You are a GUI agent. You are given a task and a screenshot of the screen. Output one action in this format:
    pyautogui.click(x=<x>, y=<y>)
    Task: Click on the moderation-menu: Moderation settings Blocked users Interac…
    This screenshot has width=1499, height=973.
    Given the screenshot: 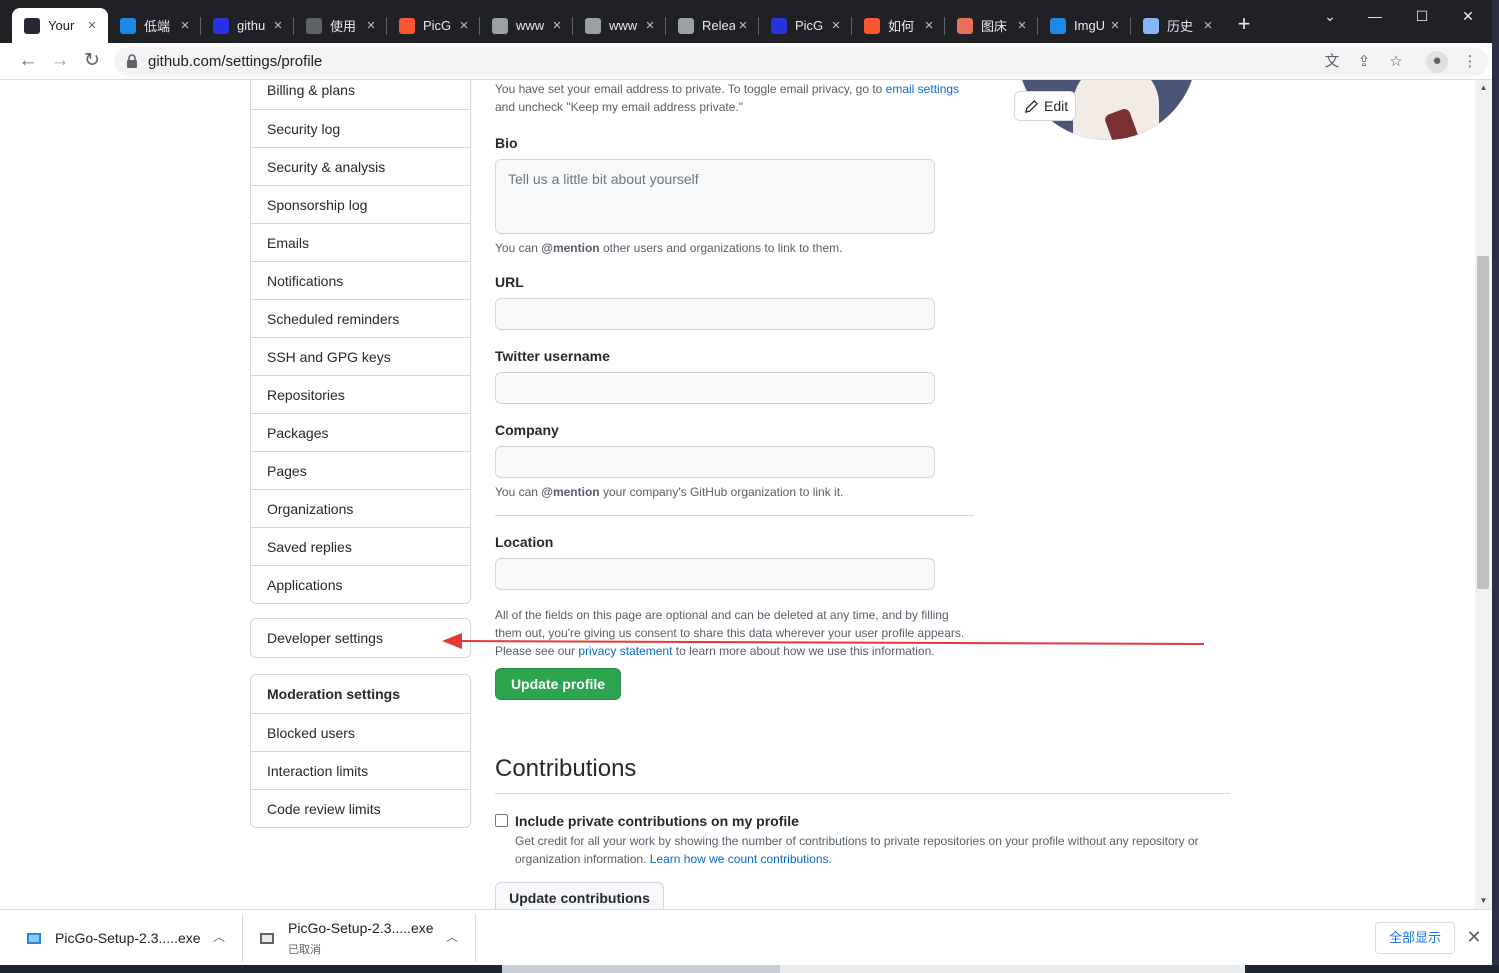 What is the action you would take?
    pyautogui.click(x=360, y=751)
    